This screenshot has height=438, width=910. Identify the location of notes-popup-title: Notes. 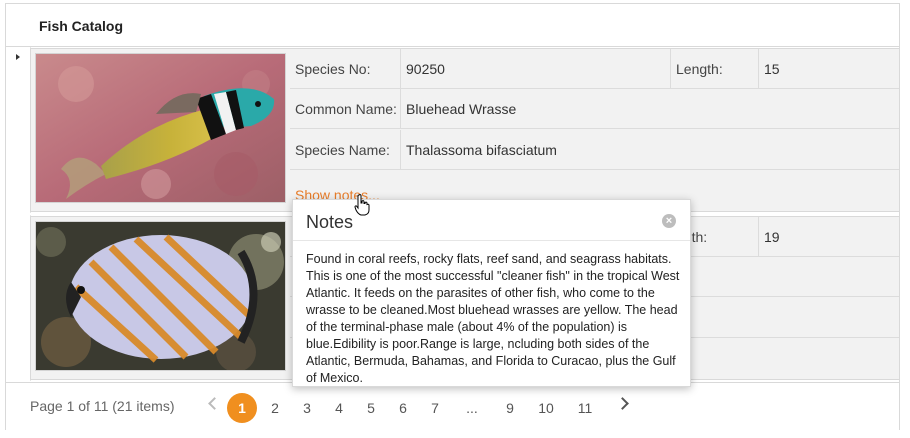
(330, 222).